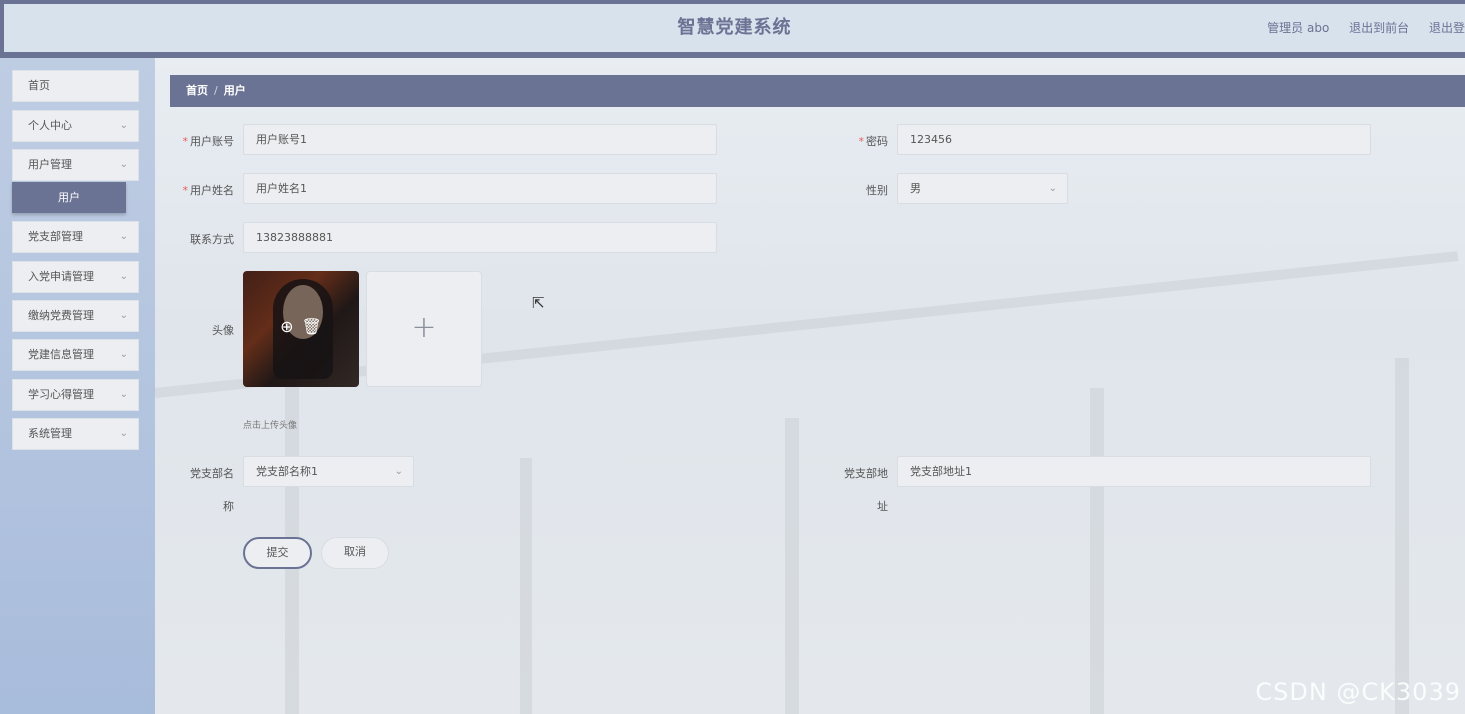 This screenshot has height=714, width=1465. I want to click on sidebar-item-info-management: 党建信息管理 ⌄, so click(75, 355).